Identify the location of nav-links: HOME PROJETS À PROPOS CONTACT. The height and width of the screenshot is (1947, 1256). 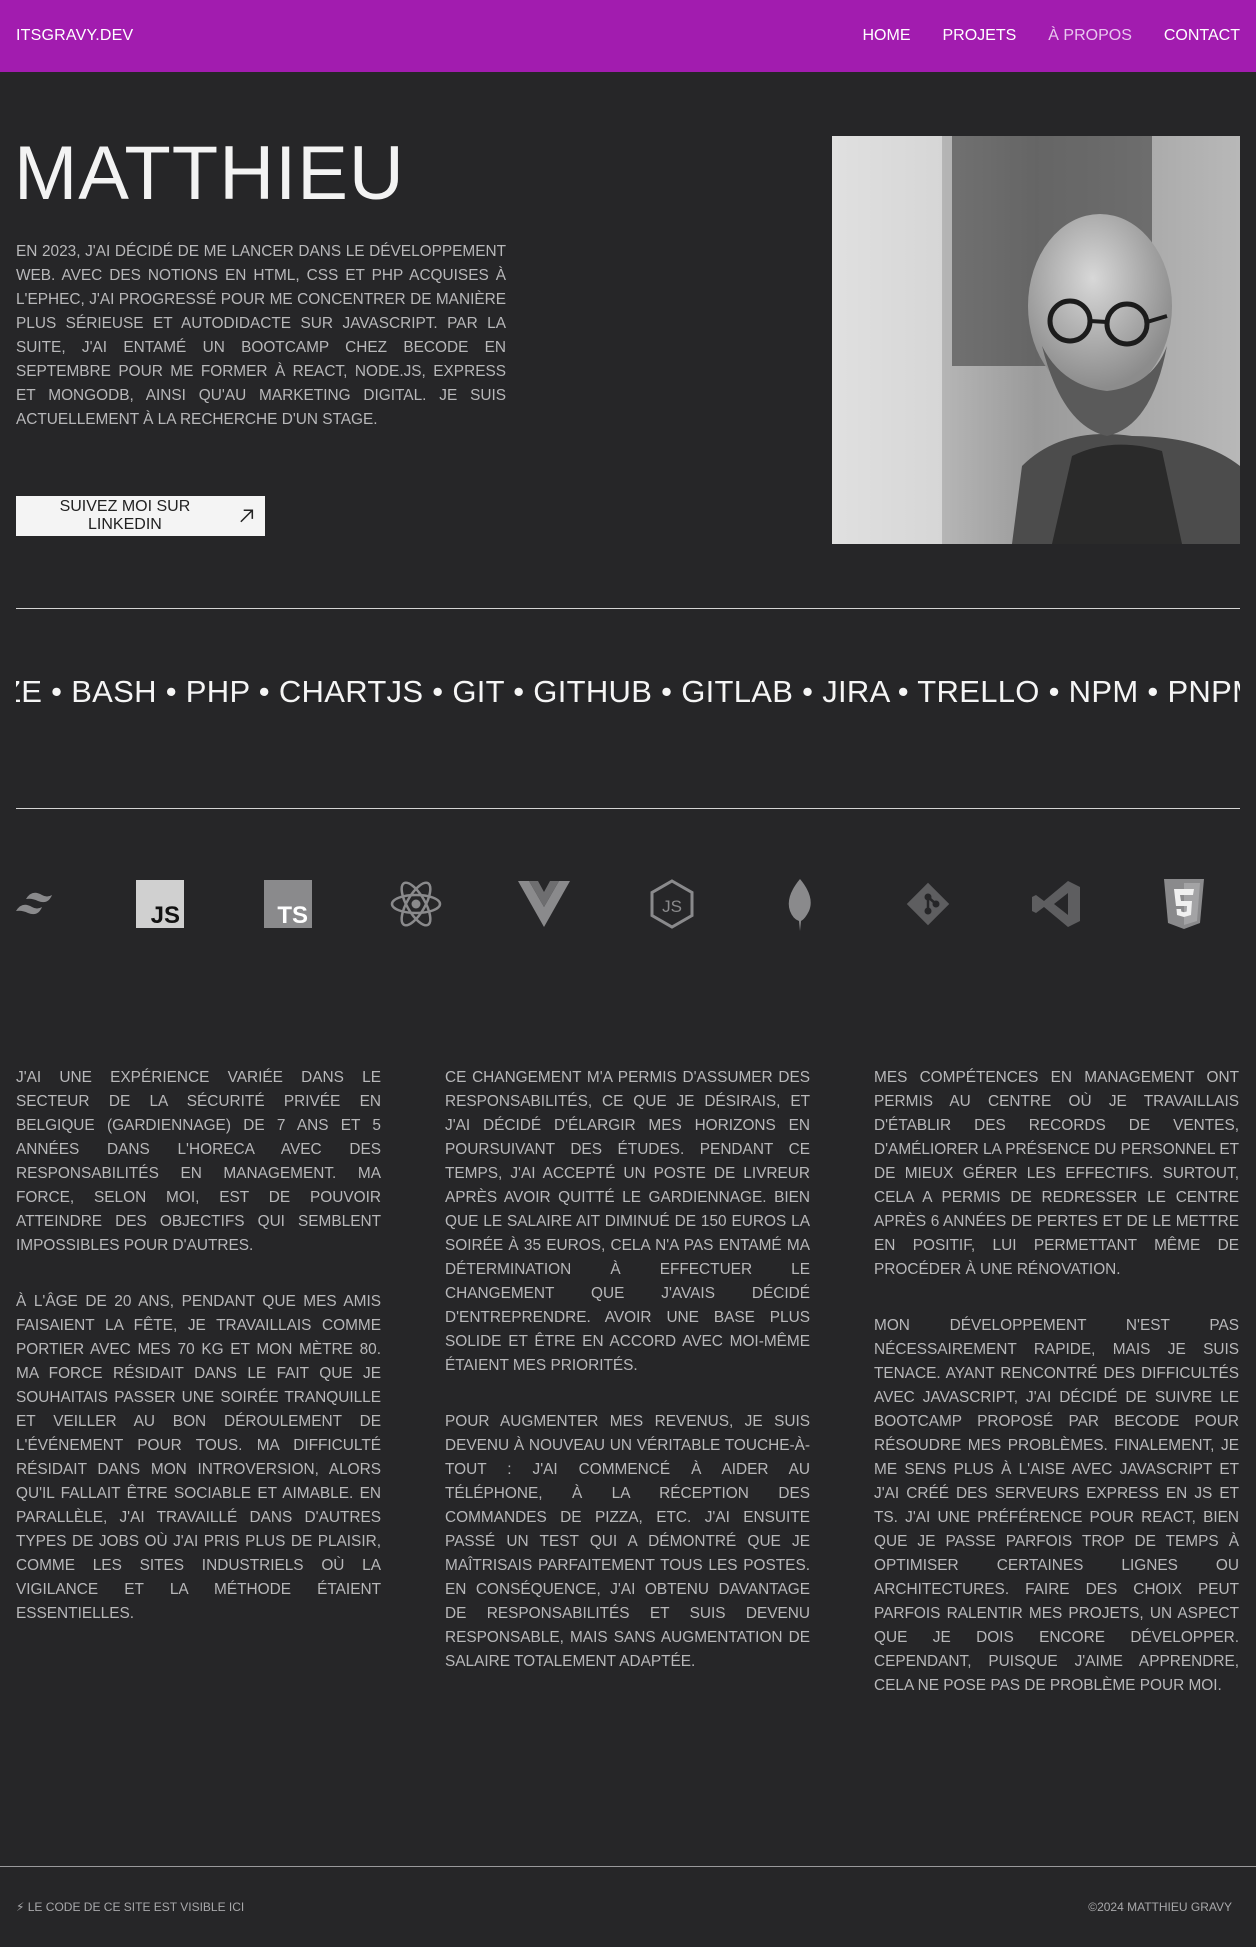
(1051, 36).